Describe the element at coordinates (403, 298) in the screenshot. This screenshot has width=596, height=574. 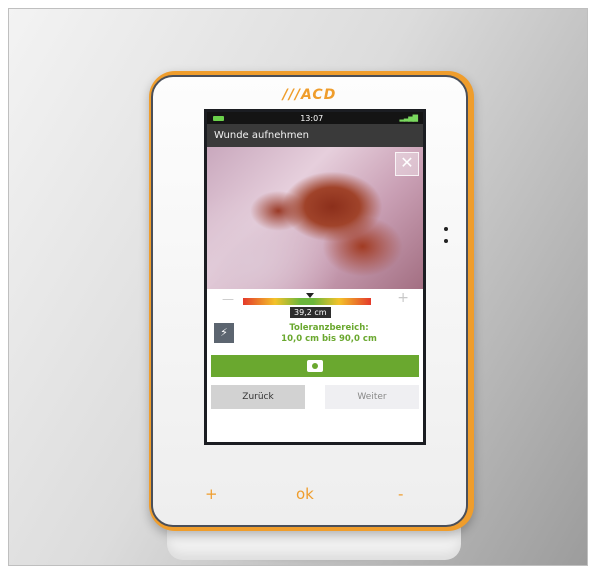
I see `slider-plus-label: +` at that location.